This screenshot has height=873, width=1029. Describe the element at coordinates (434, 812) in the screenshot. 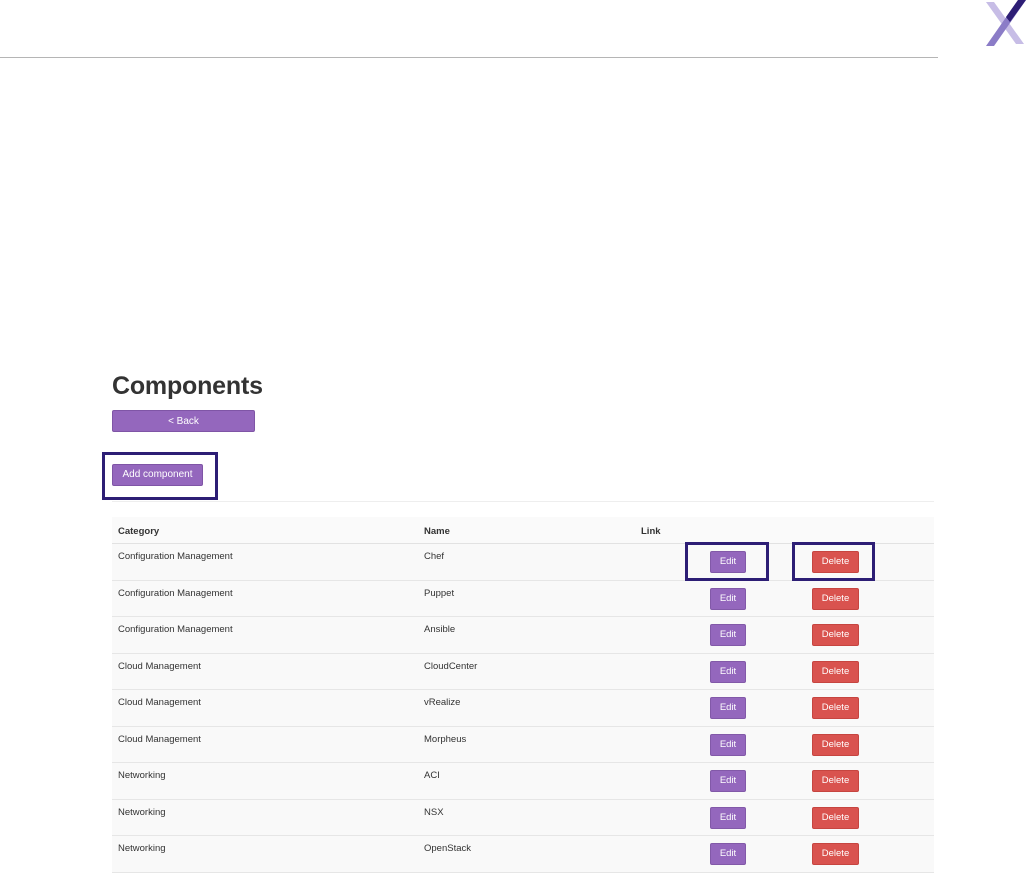

I see `name-cell: NSX` at that location.